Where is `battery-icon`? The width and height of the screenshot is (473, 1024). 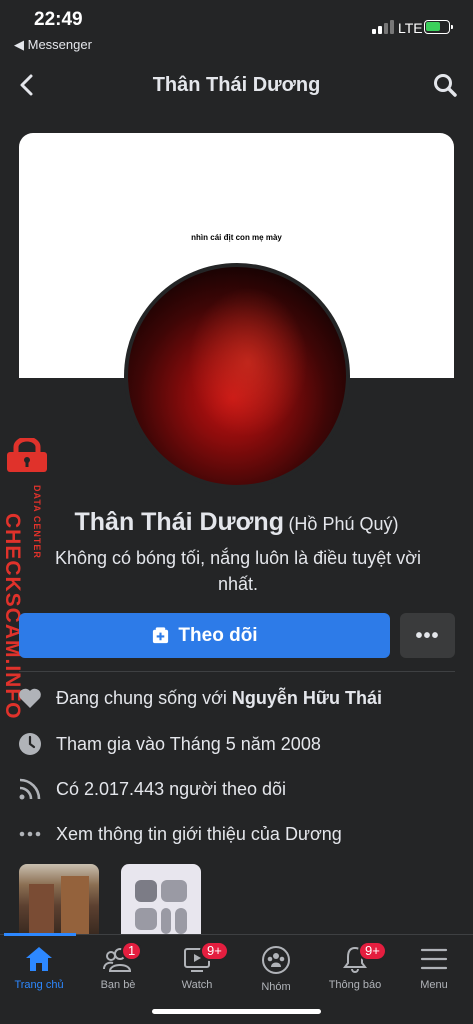 battery-icon is located at coordinates (438, 27).